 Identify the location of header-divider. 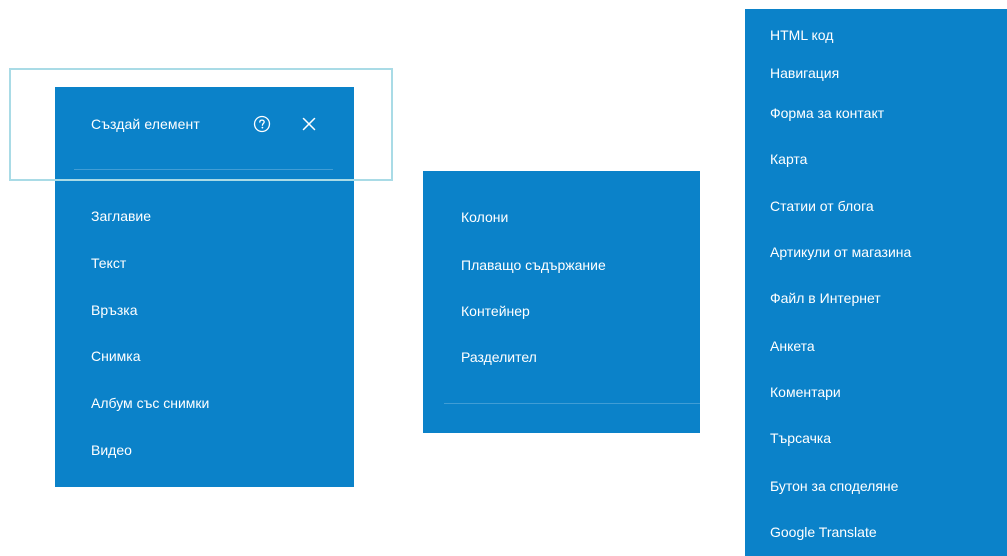
(203, 169).